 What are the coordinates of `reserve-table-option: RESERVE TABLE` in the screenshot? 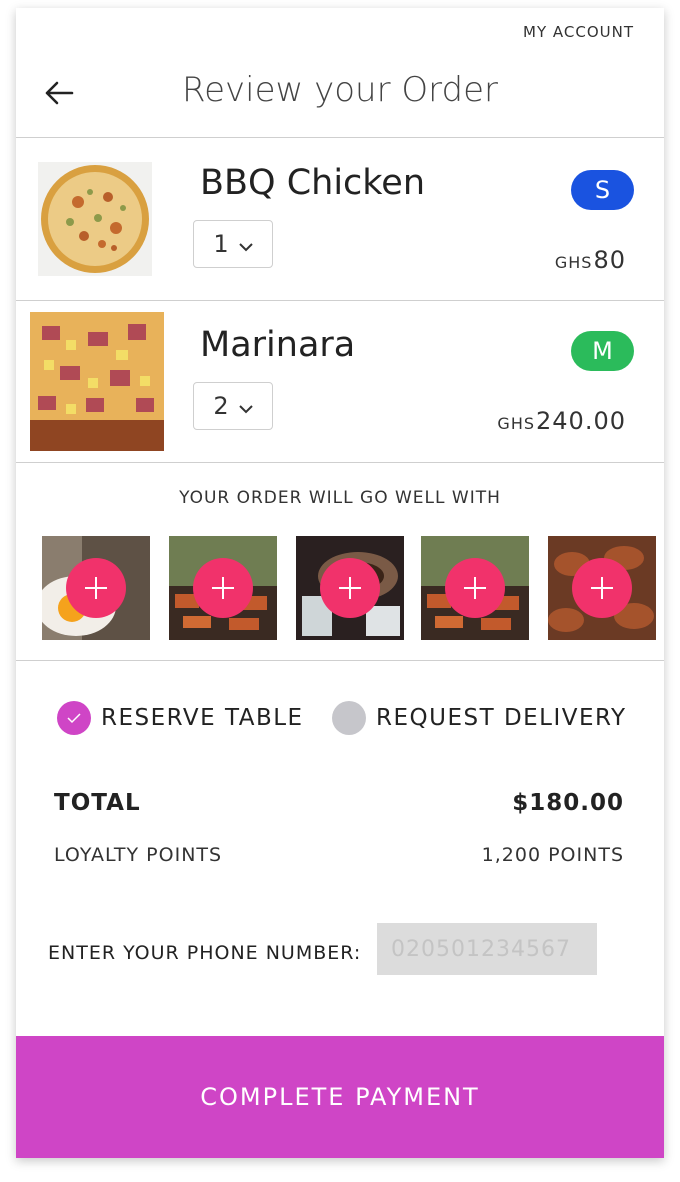 It's located at (180, 718).